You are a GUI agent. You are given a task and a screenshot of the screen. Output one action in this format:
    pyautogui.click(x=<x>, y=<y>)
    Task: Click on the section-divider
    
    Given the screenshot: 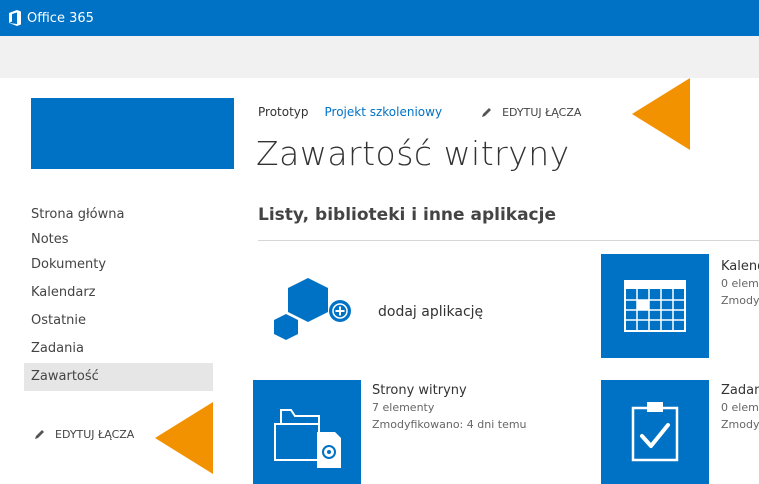 What is the action you would take?
    pyautogui.click(x=508, y=240)
    